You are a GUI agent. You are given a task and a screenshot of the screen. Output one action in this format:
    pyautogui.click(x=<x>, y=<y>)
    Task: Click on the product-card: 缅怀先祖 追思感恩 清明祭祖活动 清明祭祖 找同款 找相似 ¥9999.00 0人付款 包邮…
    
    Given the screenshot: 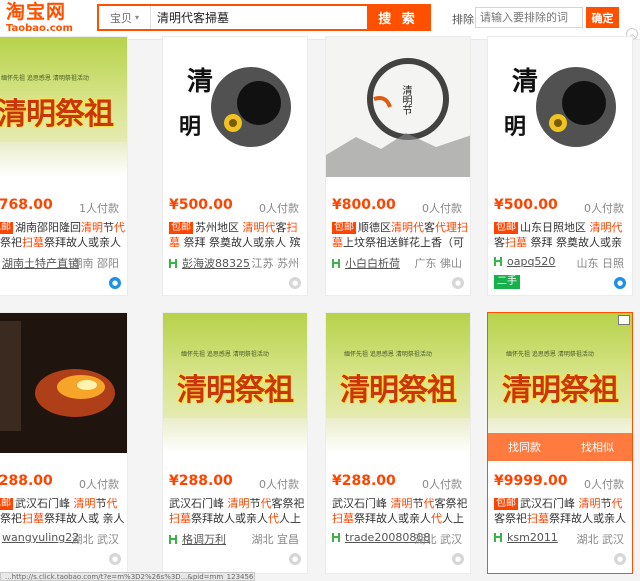 What is the action you would take?
    pyautogui.click(x=560, y=443)
    